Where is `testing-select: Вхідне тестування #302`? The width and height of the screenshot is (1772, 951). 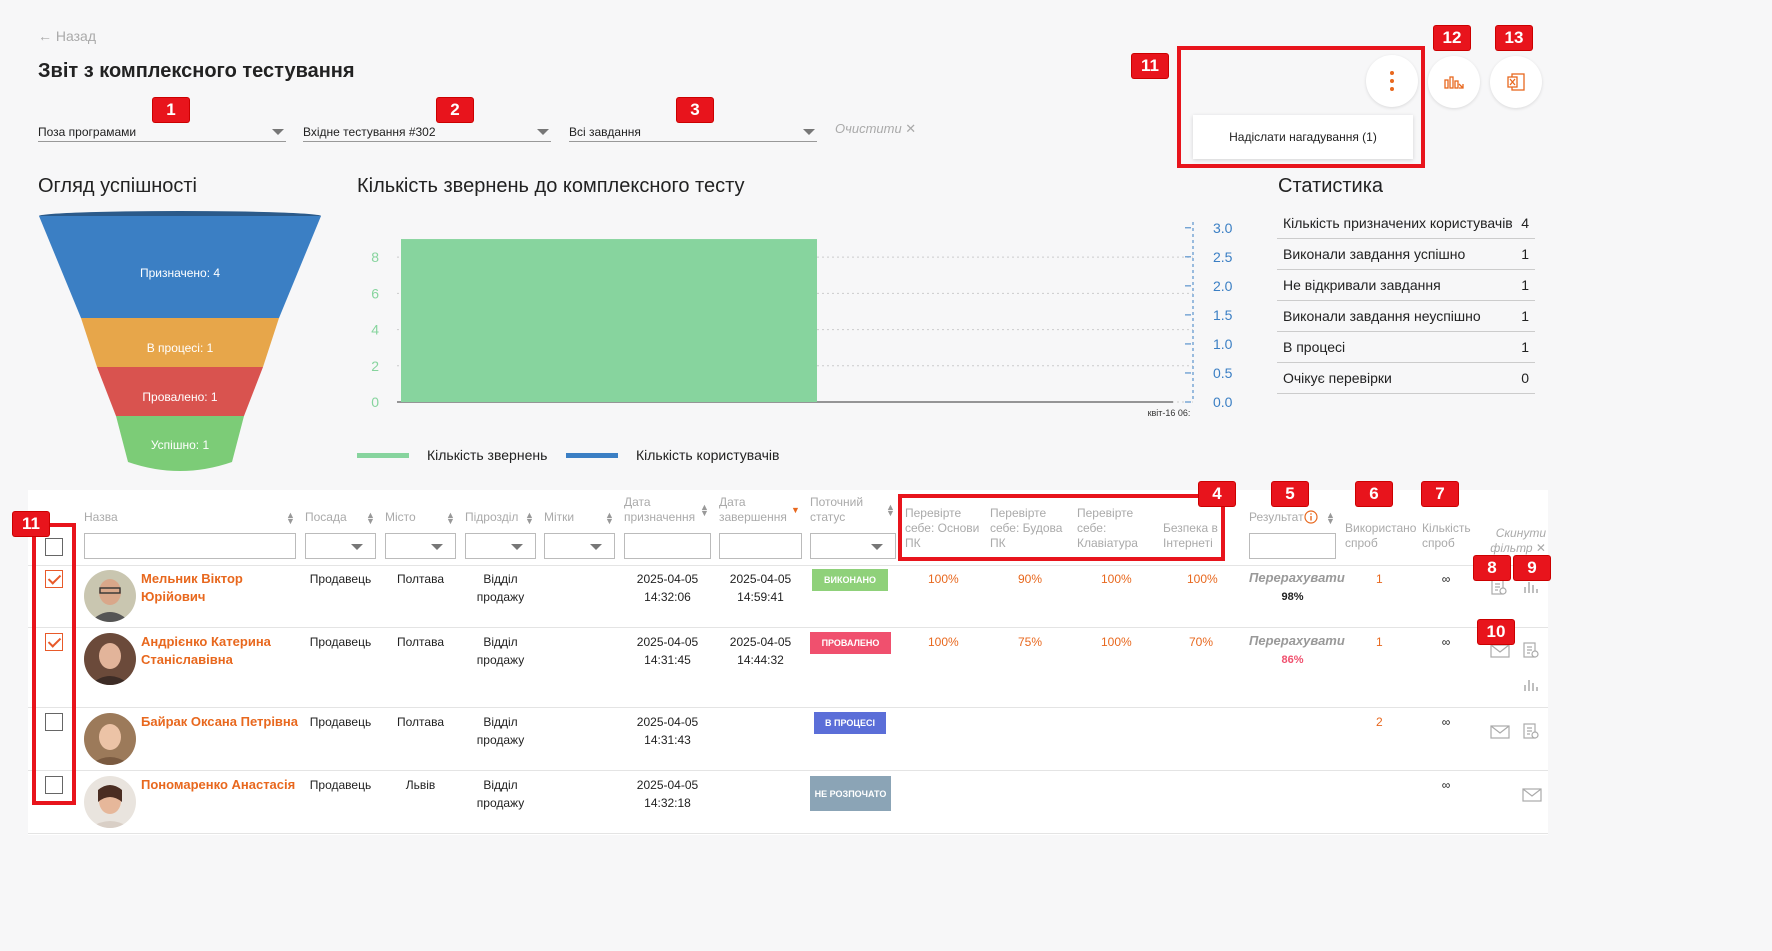 testing-select: Вхідне тестування #302 is located at coordinates (427, 132).